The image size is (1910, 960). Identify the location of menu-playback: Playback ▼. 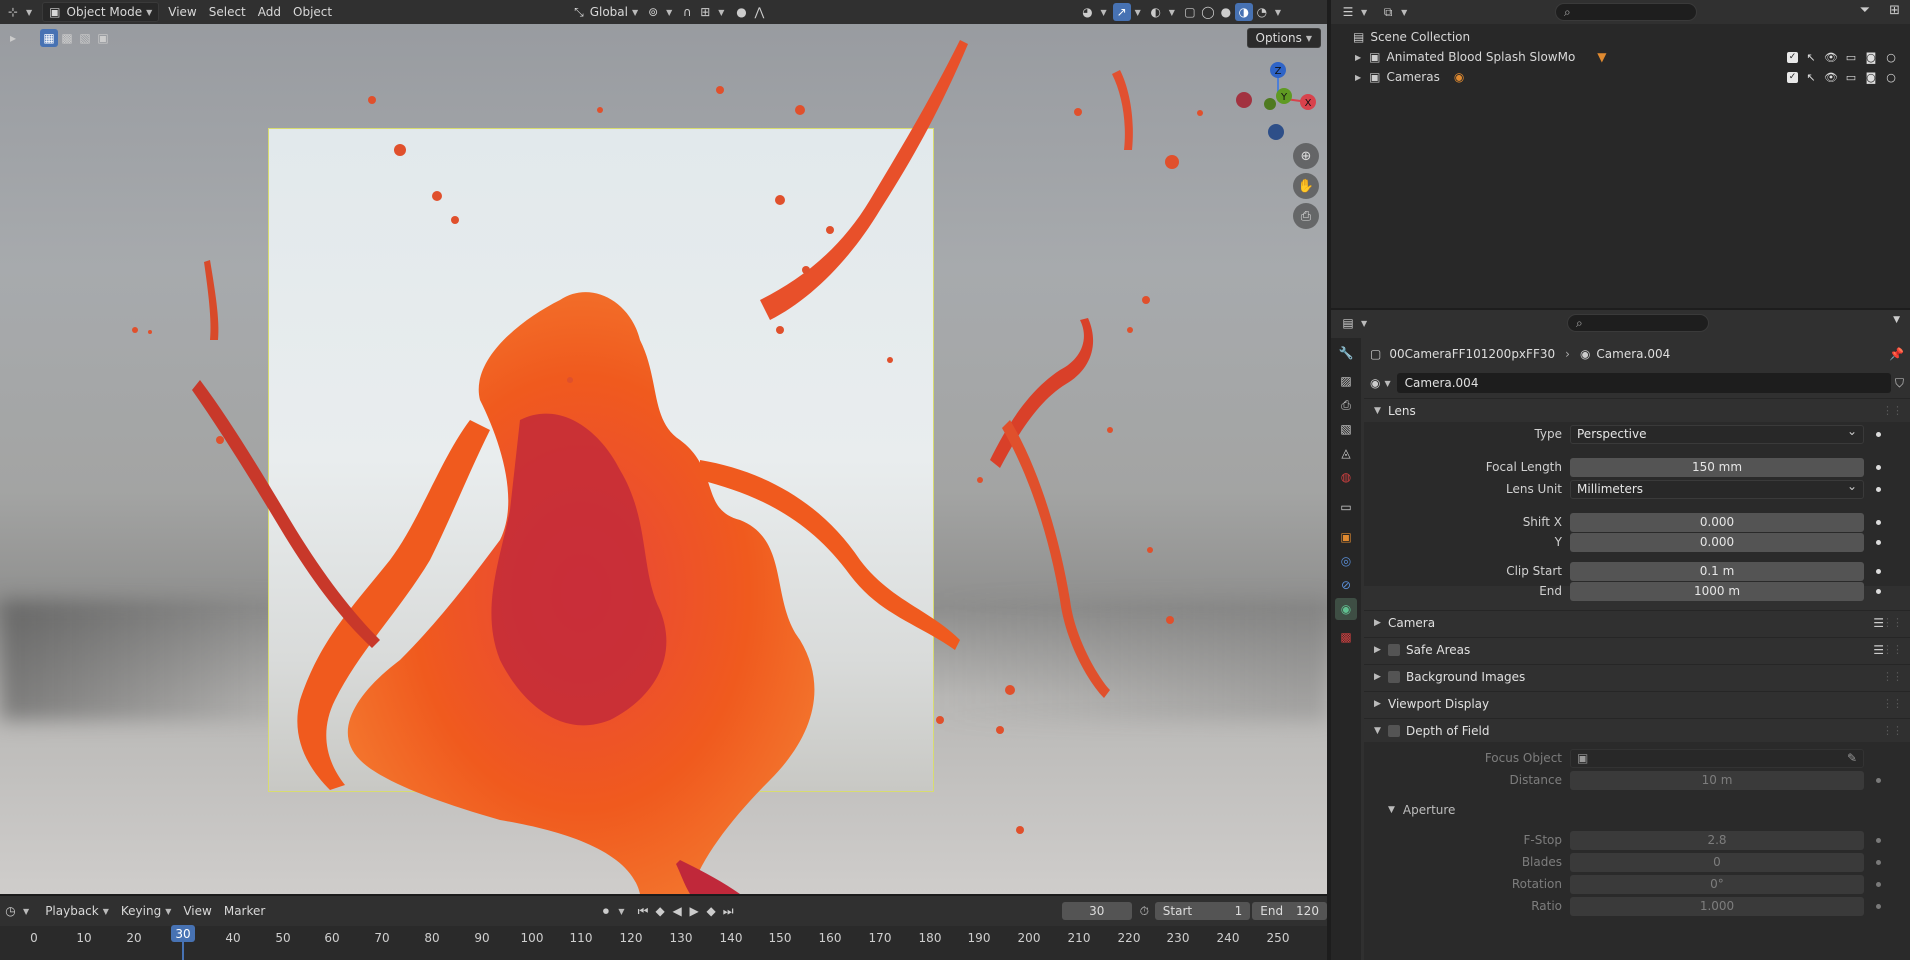
(77, 911).